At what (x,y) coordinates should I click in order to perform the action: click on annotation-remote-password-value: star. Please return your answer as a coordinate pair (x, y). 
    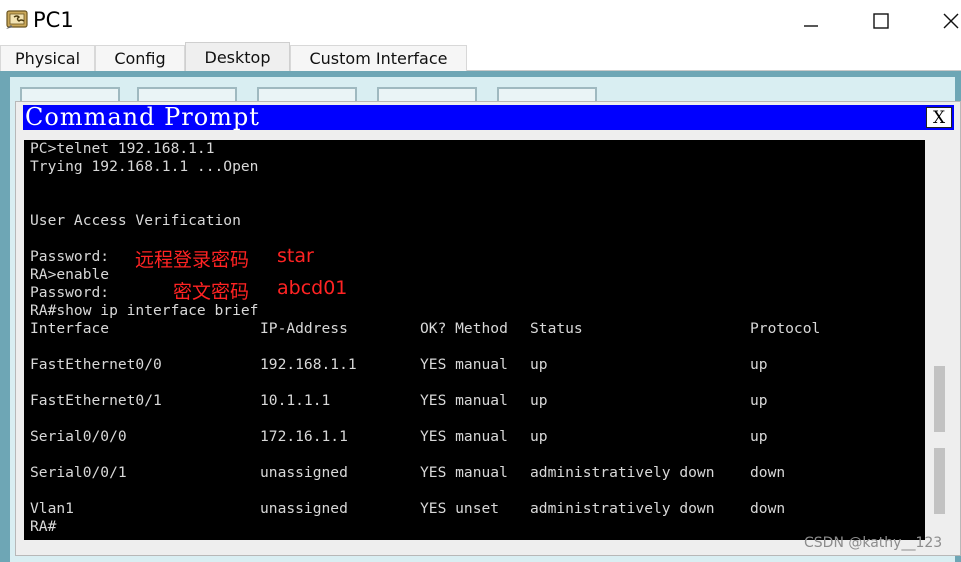
    Looking at the image, I should click on (295, 256).